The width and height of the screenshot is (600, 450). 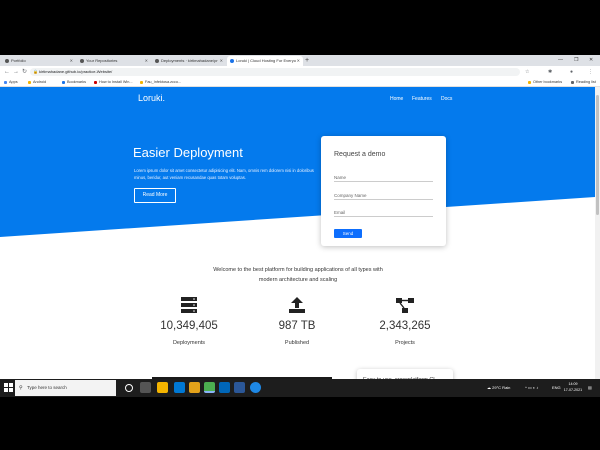 I want to click on bookmark-apps: Apps, so click(x=11, y=82).